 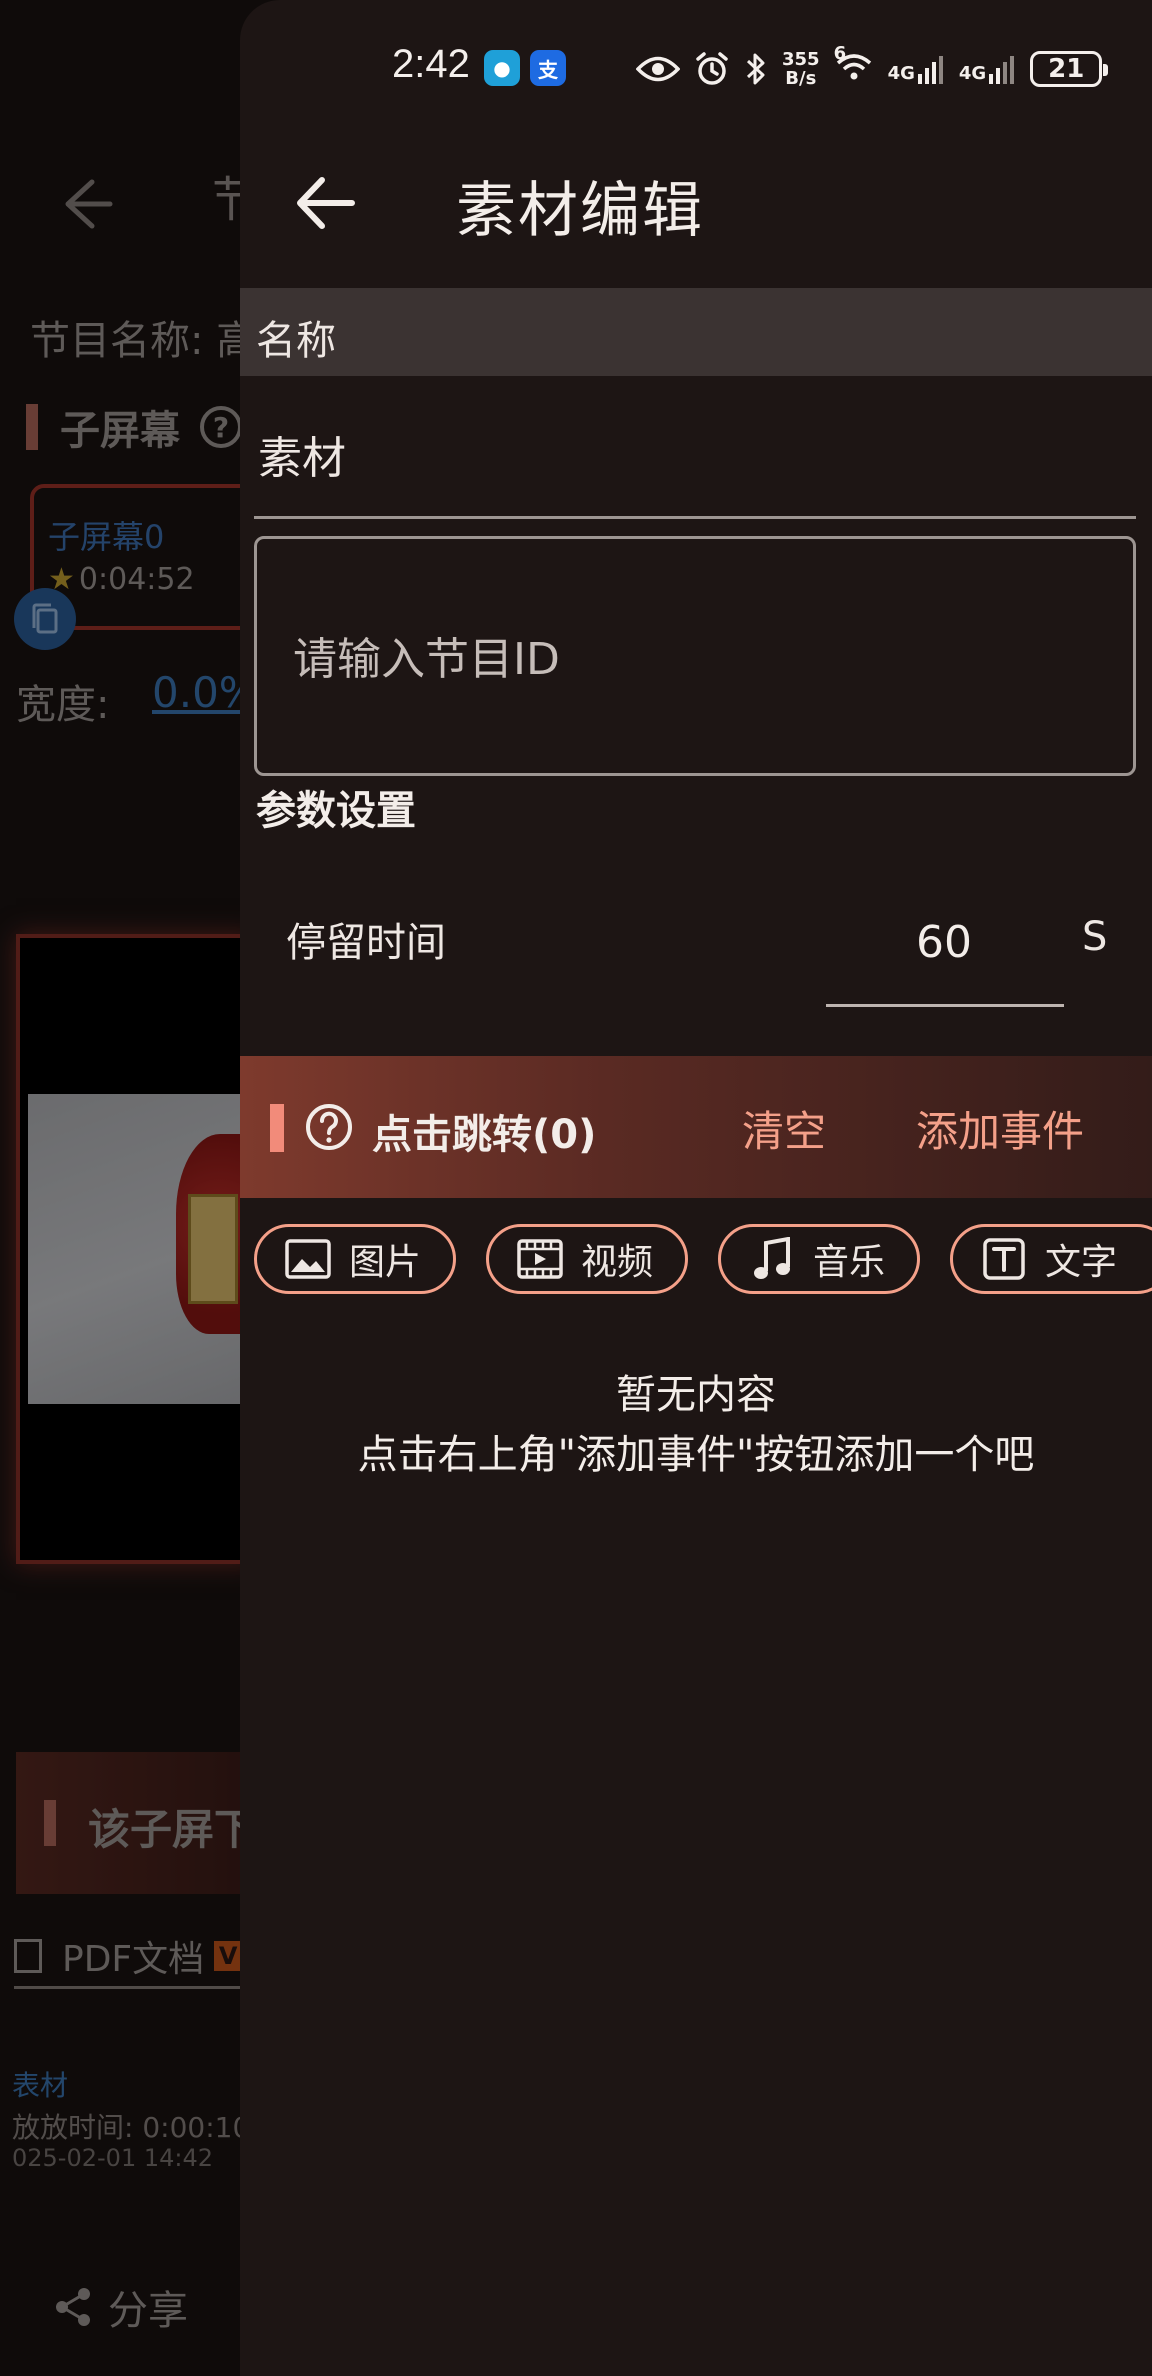 I want to click on wifi-indicator: 6, so click(x=854, y=65).